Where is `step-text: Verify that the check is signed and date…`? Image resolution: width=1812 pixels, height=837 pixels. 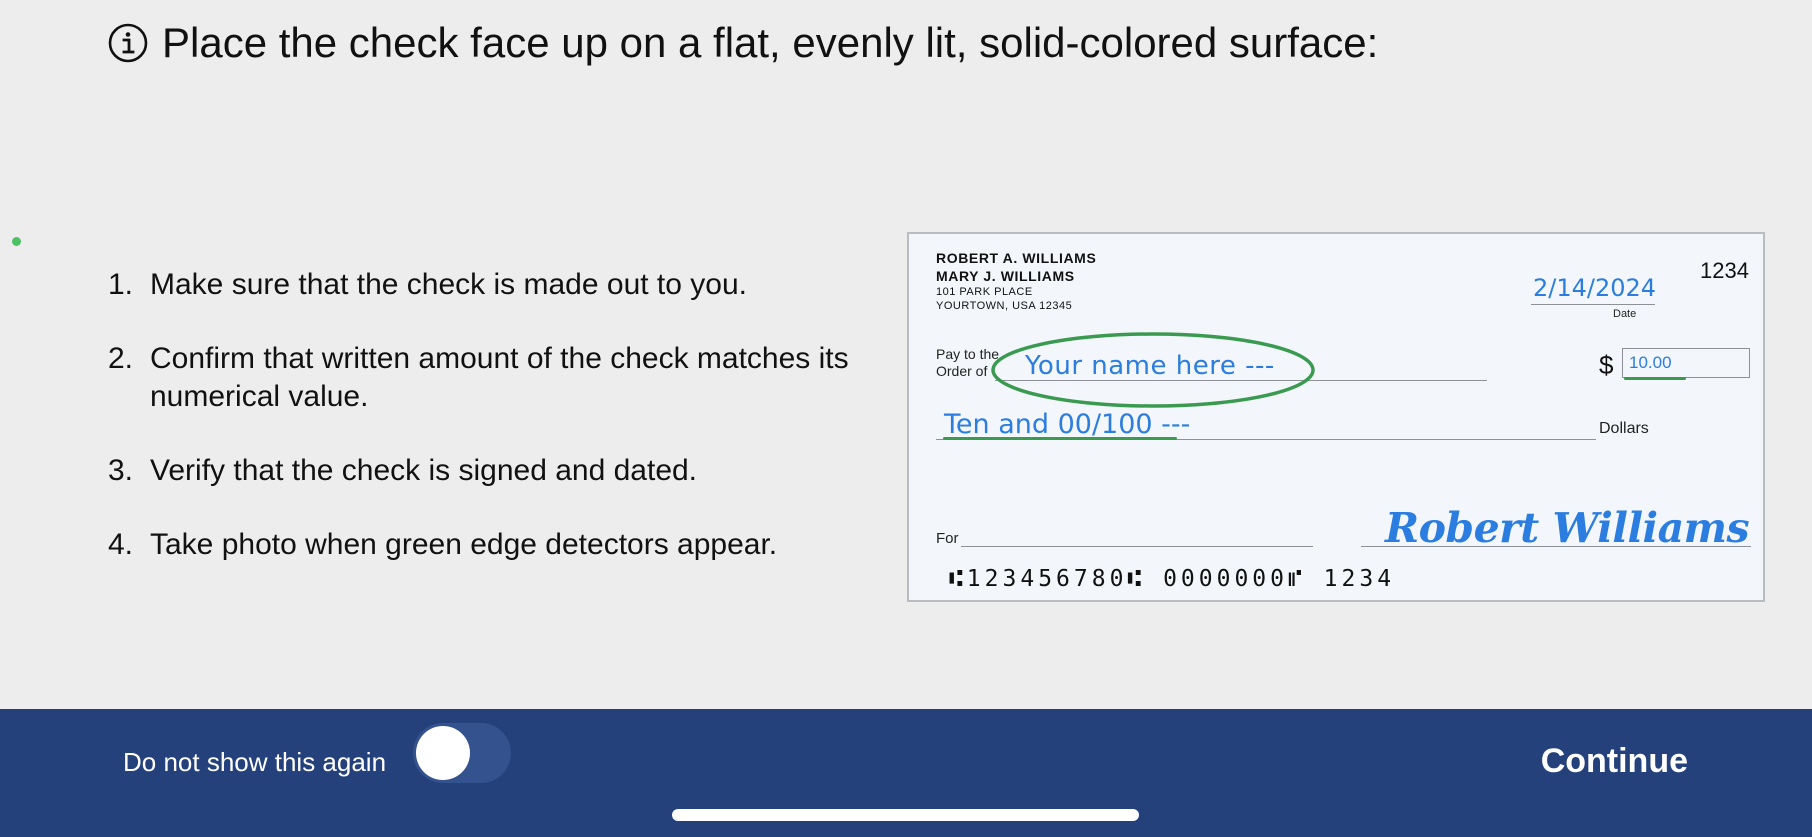
step-text: Verify that the check is signed and date… is located at coordinates (424, 470).